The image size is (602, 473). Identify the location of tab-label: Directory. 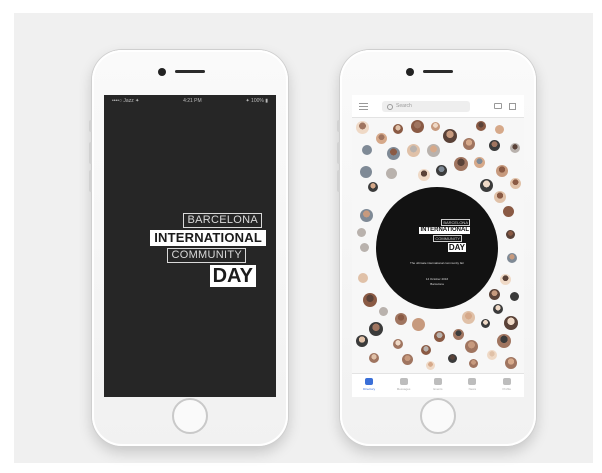
(369, 389).